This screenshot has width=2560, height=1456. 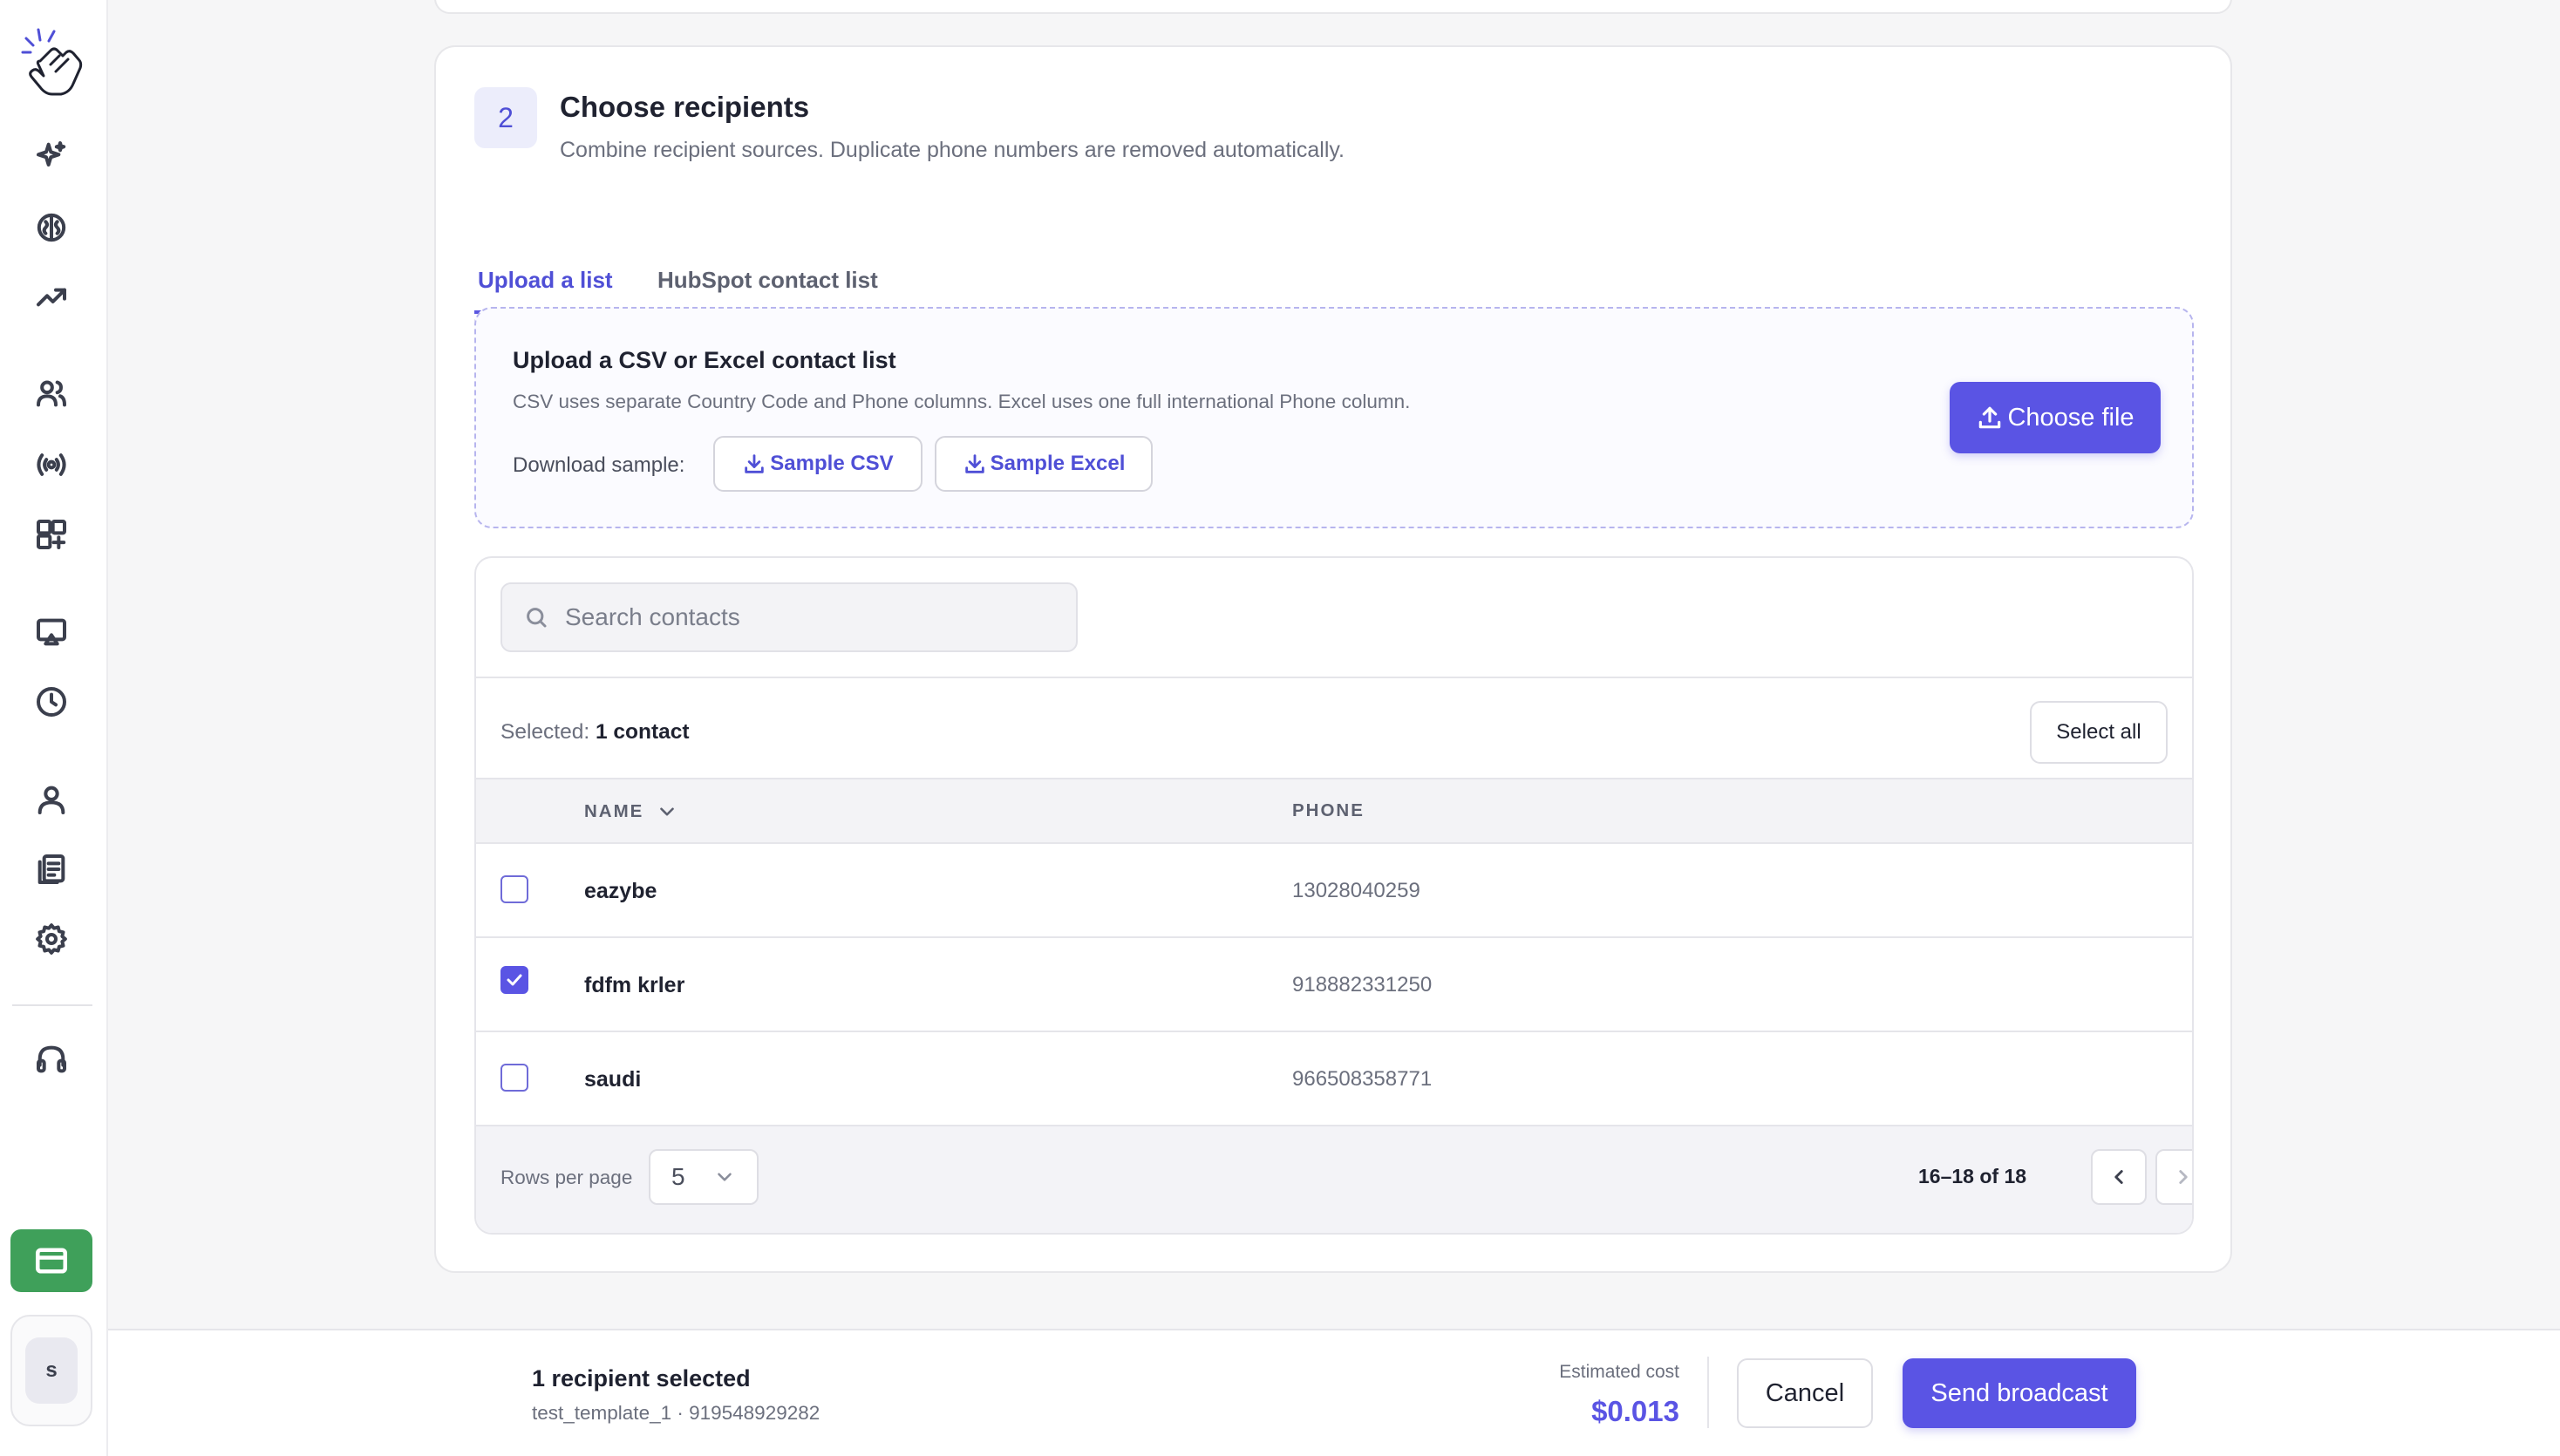 I want to click on sparkles-icon, so click(x=52, y=156).